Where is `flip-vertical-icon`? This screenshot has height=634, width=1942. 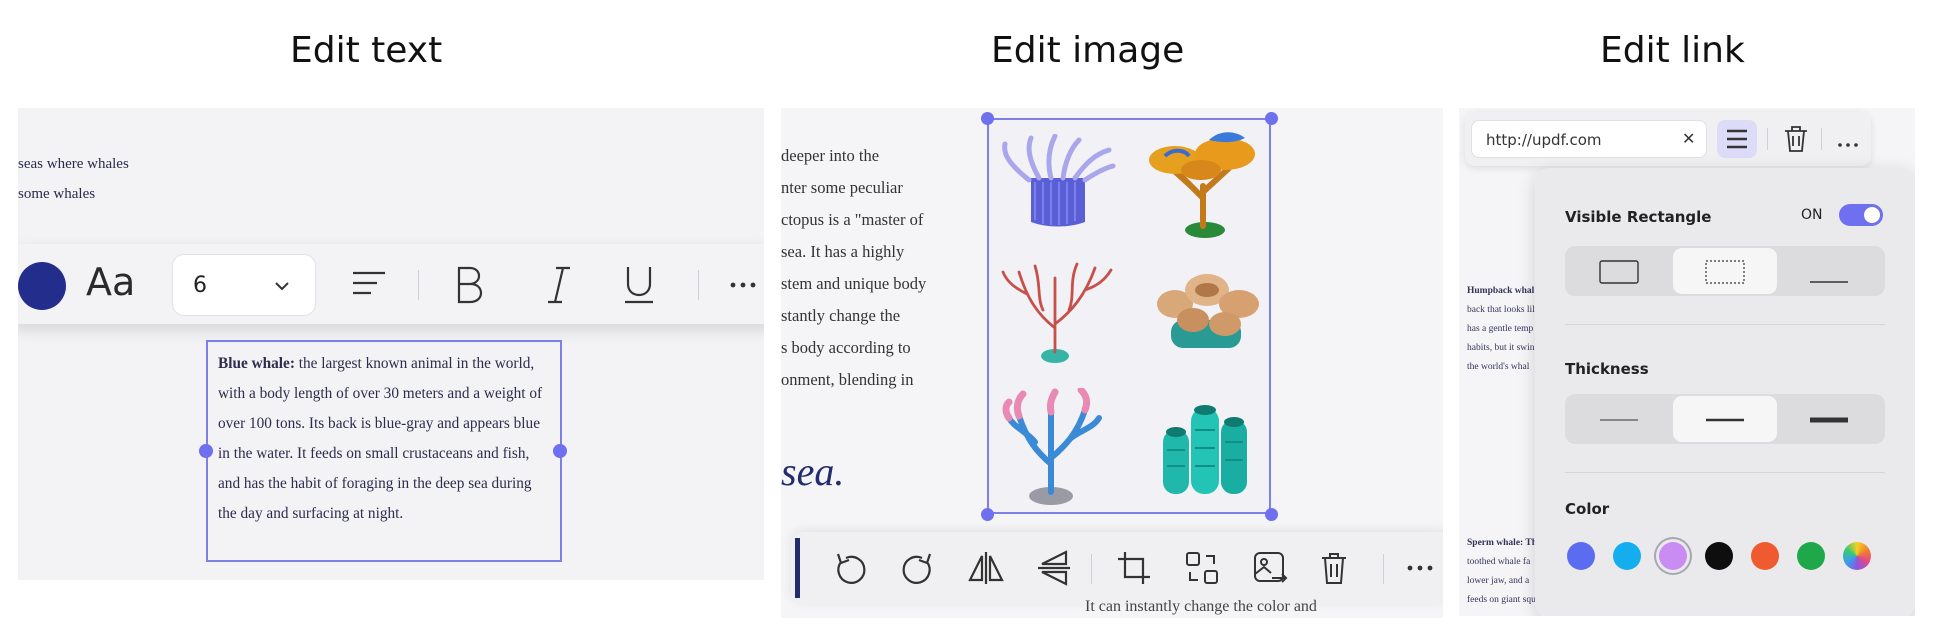
flip-vertical-icon is located at coordinates (1054, 568).